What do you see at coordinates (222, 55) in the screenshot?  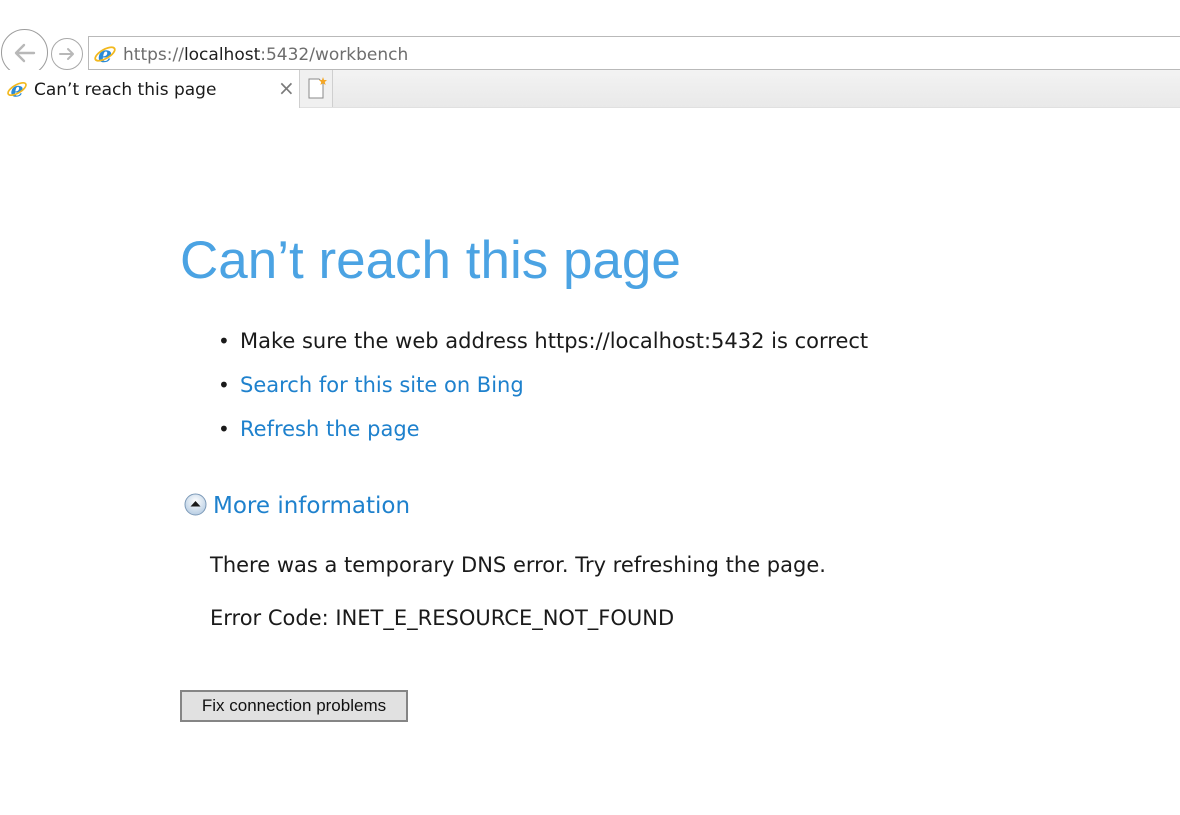 I see `url-host: localhost` at bounding box center [222, 55].